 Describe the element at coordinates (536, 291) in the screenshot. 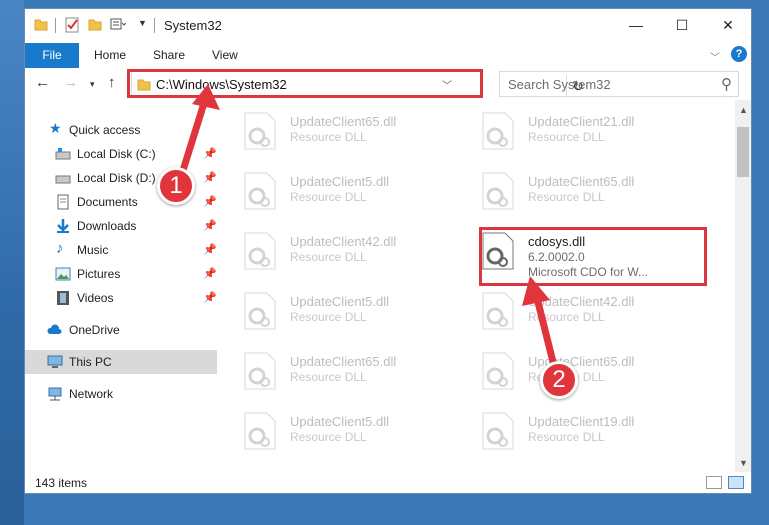

I see `arrow-2-head` at that location.